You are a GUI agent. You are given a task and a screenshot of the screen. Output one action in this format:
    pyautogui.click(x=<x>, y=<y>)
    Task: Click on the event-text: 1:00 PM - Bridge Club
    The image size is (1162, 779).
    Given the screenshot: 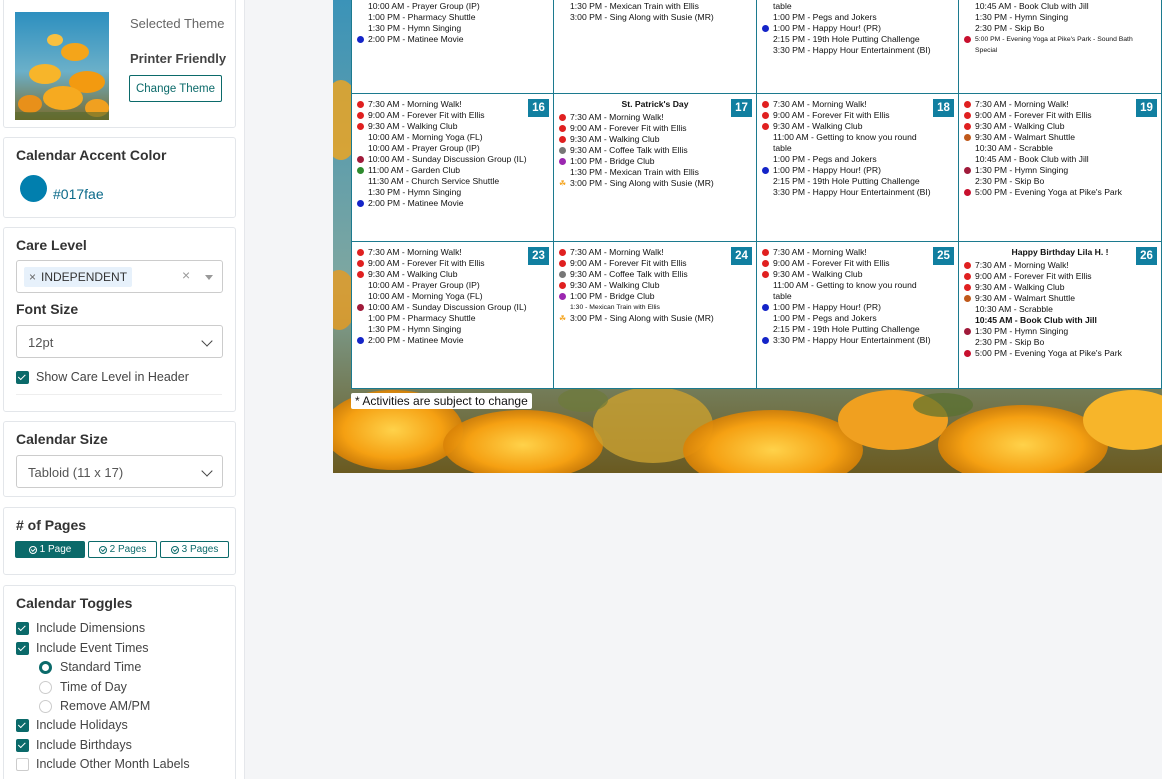 What is the action you would take?
    pyautogui.click(x=612, y=296)
    